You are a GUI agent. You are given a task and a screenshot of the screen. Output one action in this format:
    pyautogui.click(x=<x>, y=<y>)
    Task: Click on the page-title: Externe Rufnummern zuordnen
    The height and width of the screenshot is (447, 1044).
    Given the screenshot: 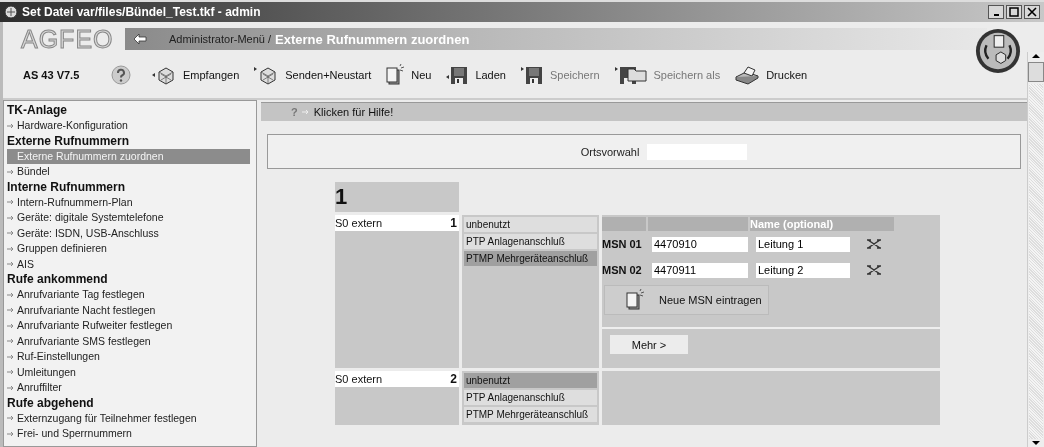 What is the action you would take?
    pyautogui.click(x=372, y=39)
    